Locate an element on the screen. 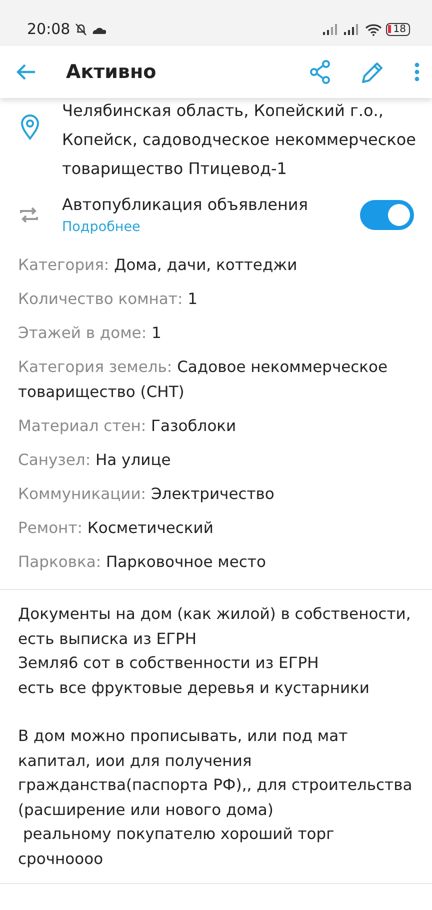 The width and height of the screenshot is (432, 910). spec-row-text: Коммуникации: Электричество is located at coordinates (147, 495).